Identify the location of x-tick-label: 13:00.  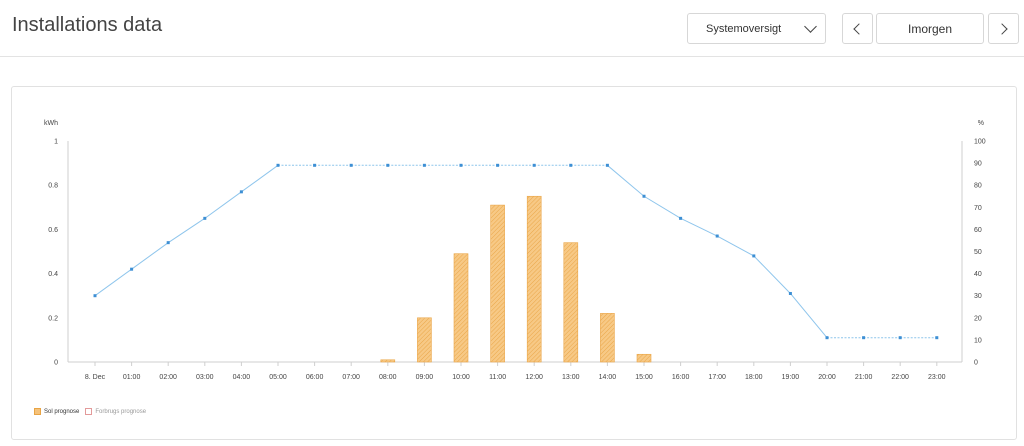
(571, 377).